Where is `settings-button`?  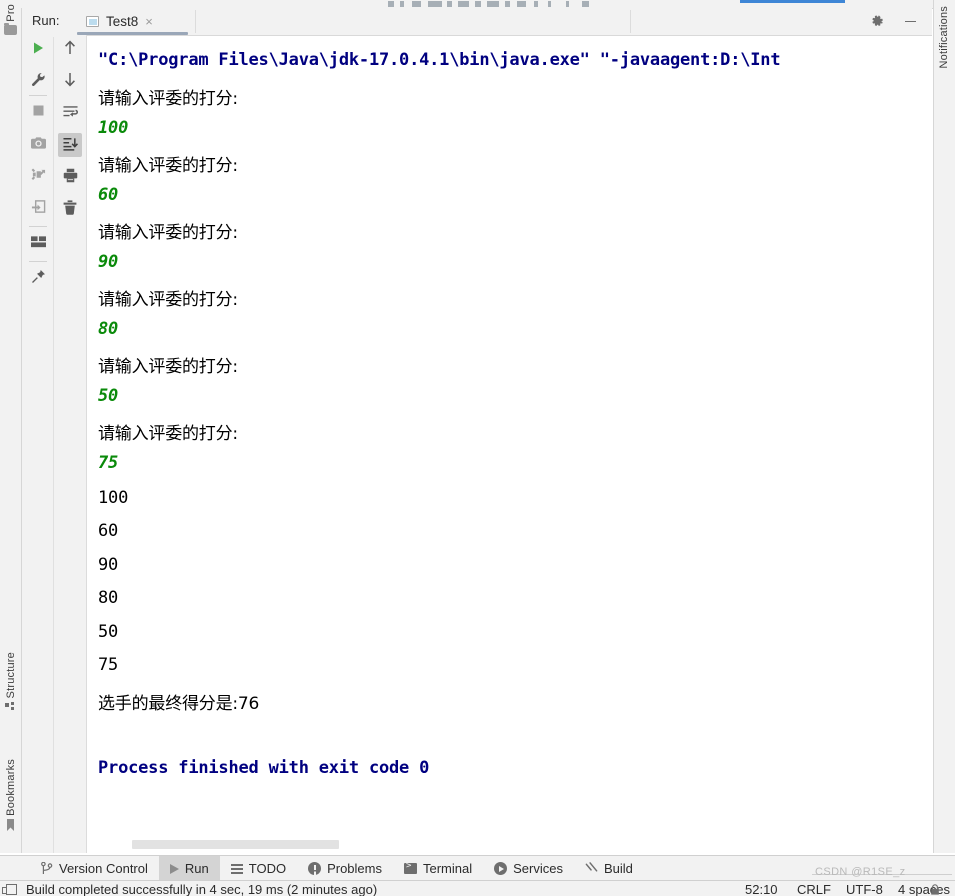 settings-button is located at coordinates (877, 21).